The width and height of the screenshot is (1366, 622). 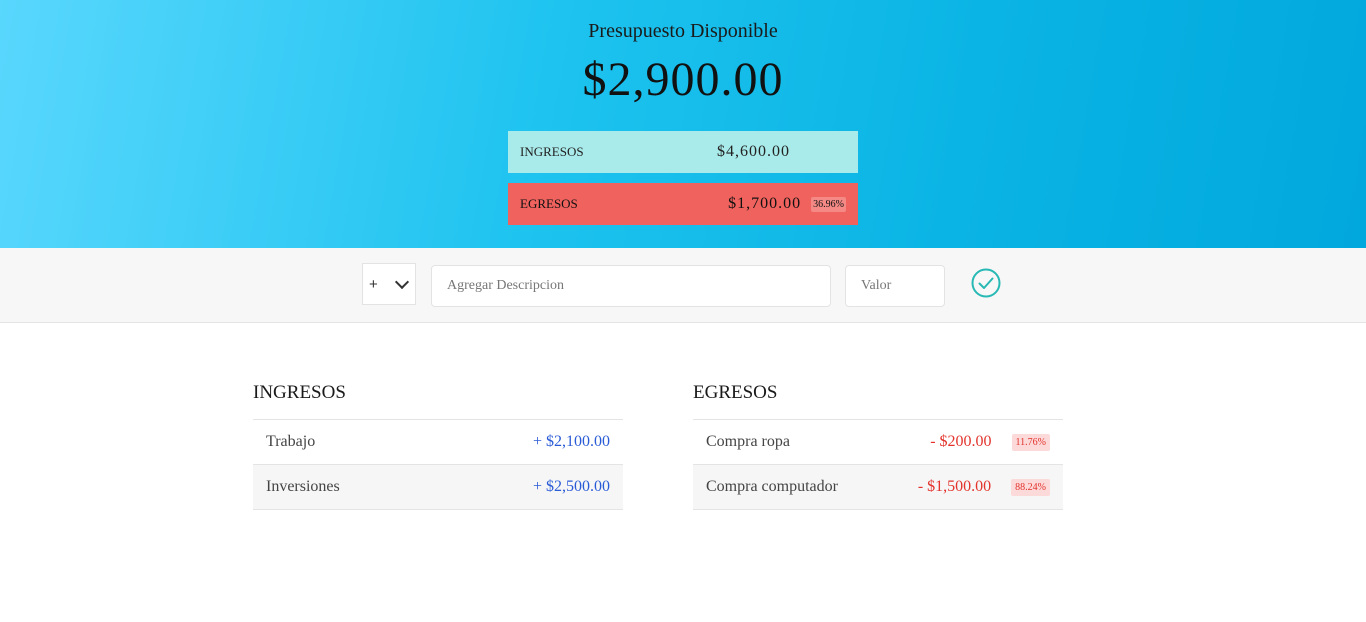 I want to click on available-budget-value: $2,900.00, so click(x=683, y=79).